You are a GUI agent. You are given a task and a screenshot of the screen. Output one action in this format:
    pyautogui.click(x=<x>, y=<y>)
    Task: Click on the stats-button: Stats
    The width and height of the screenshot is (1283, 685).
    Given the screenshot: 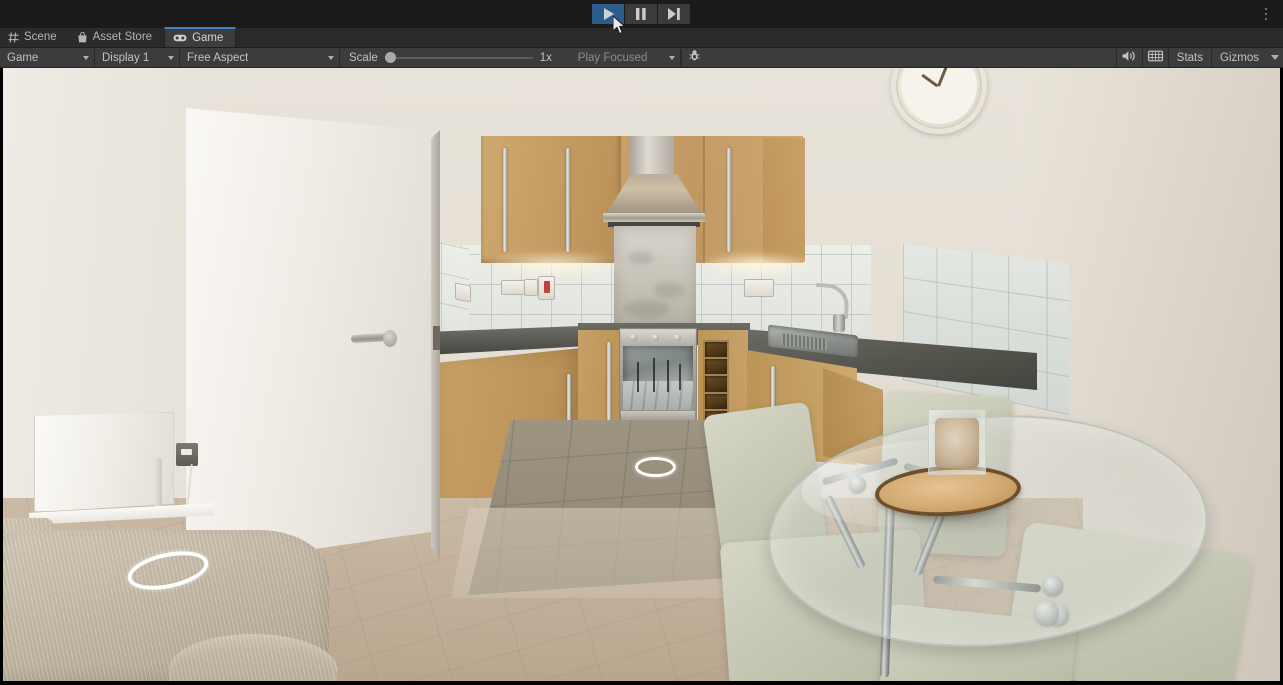 What is the action you would take?
    pyautogui.click(x=1189, y=57)
    